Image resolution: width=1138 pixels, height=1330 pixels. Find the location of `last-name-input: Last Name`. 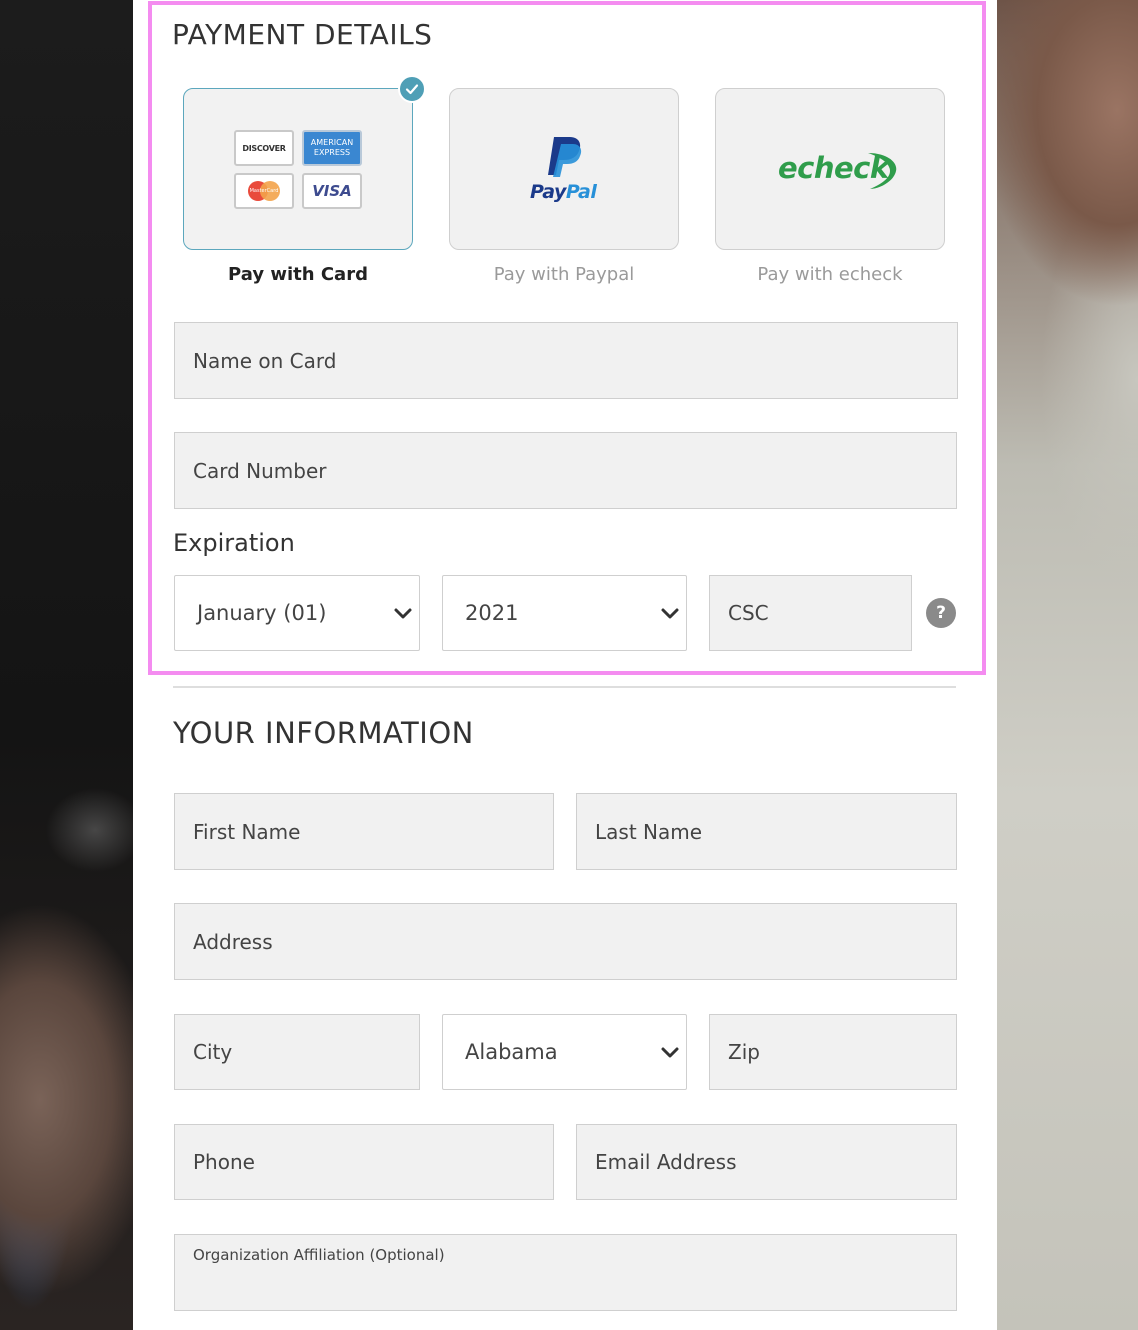

last-name-input: Last Name is located at coordinates (766, 831).